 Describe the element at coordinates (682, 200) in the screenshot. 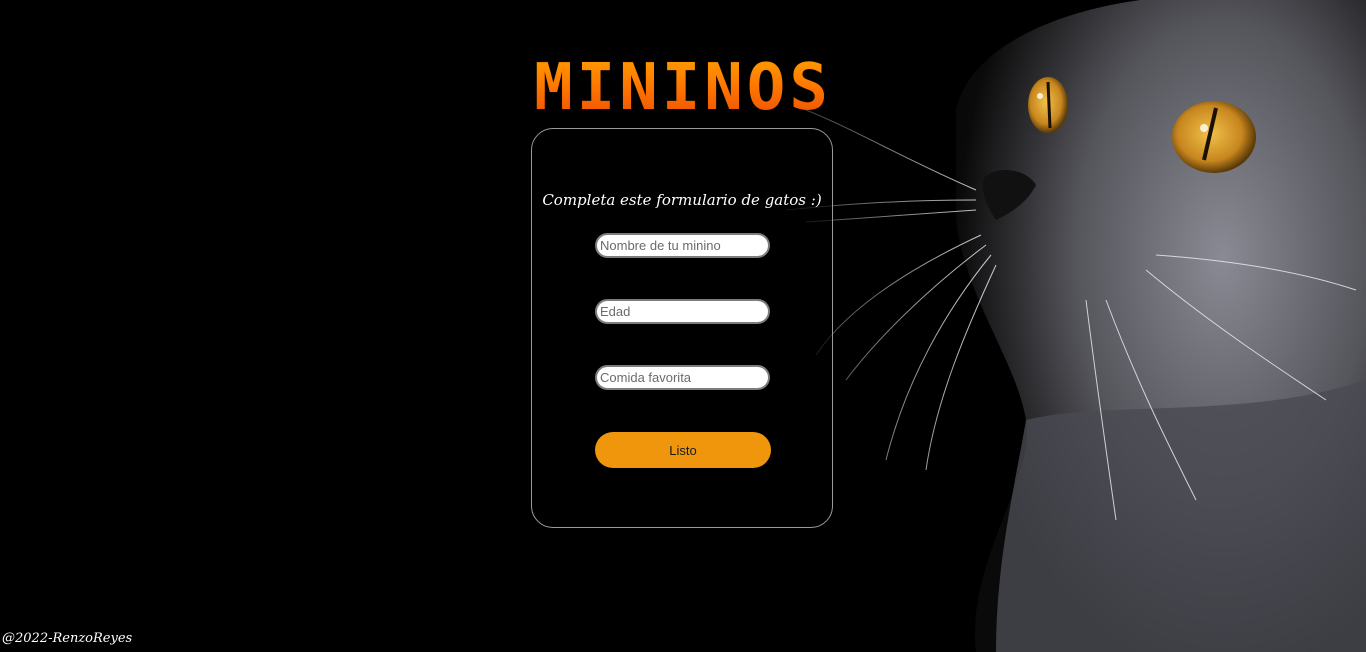

I see `form-subtitle: Completa este formulario de gatos :)` at that location.